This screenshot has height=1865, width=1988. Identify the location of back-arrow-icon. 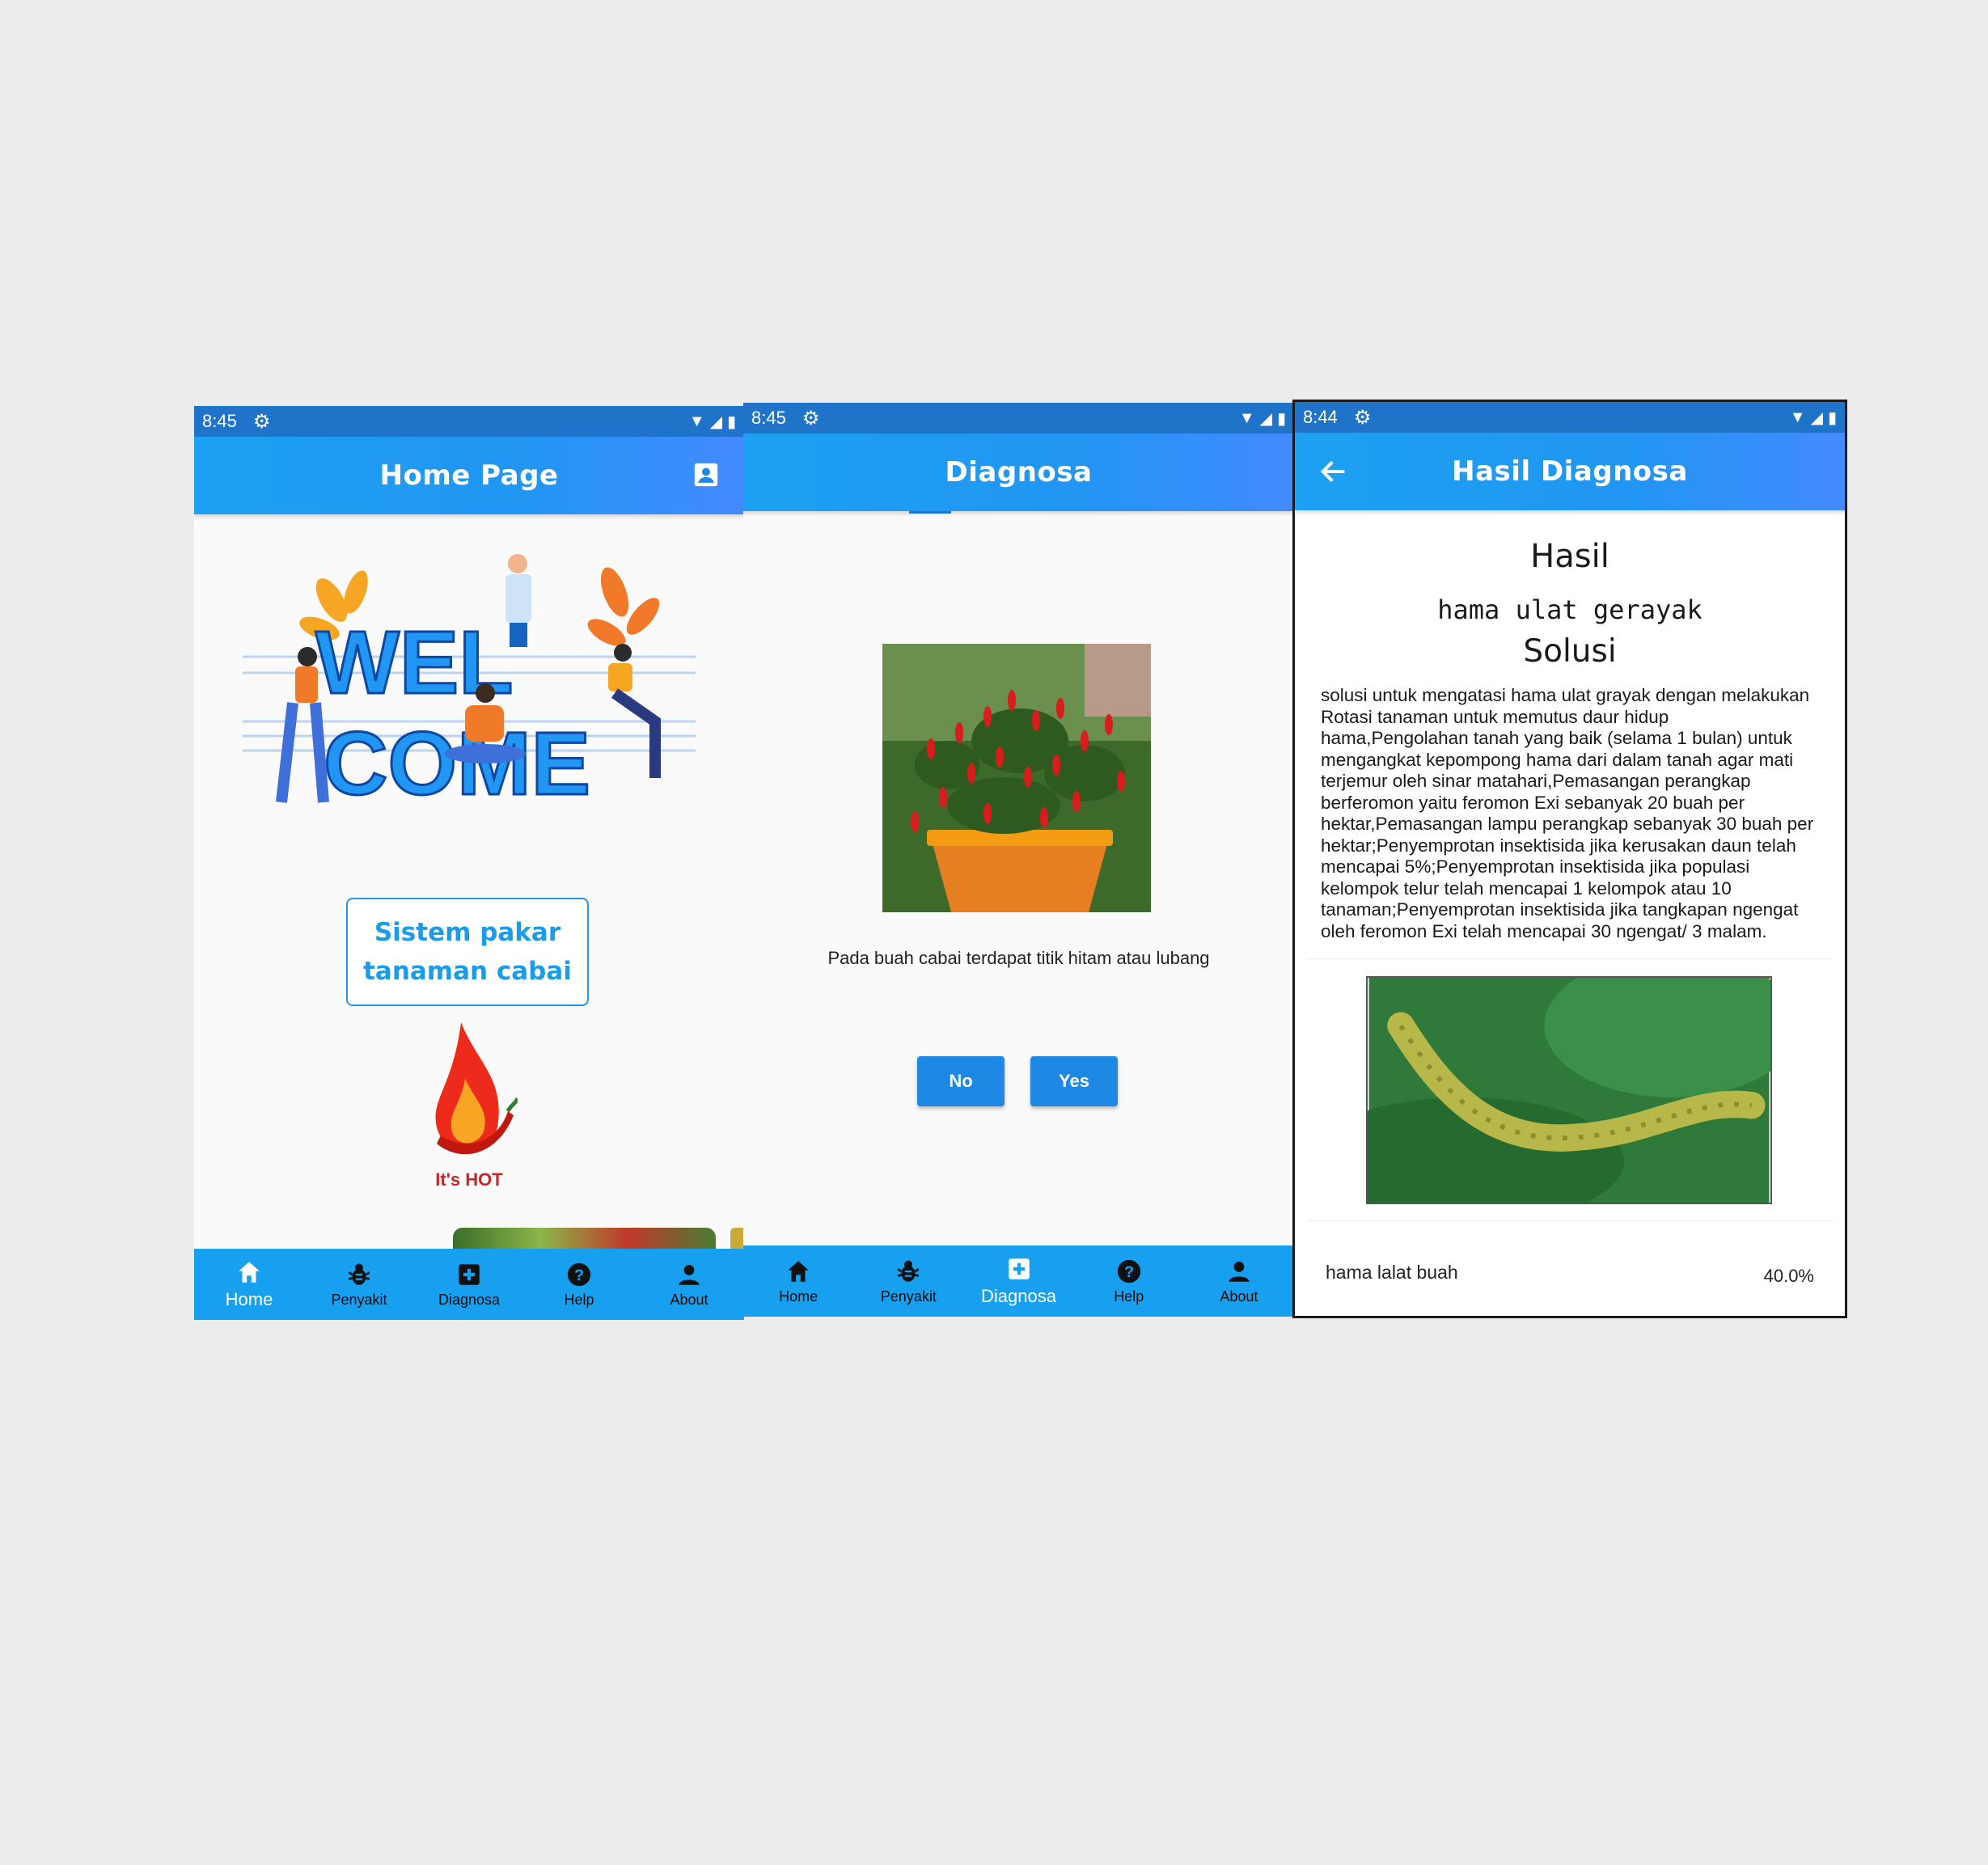
(1334, 471).